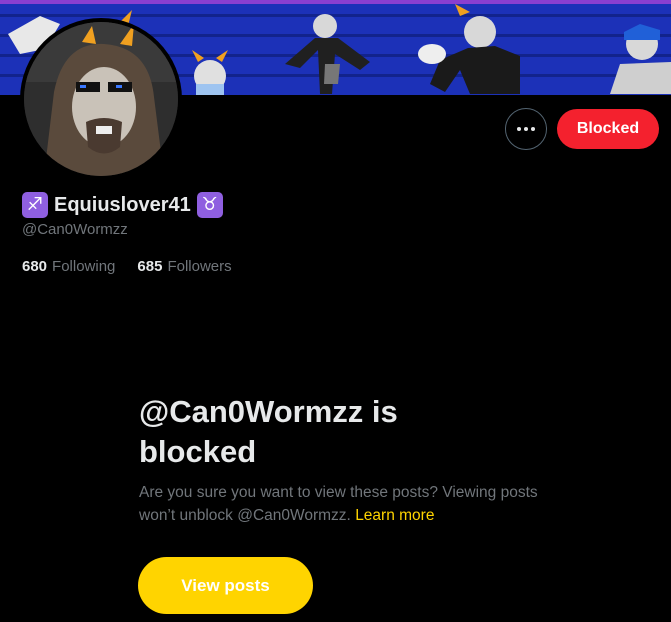 This screenshot has width=671, height=622. I want to click on display-name-row: ♐ Equiuslover41 ♉, so click(122, 205).